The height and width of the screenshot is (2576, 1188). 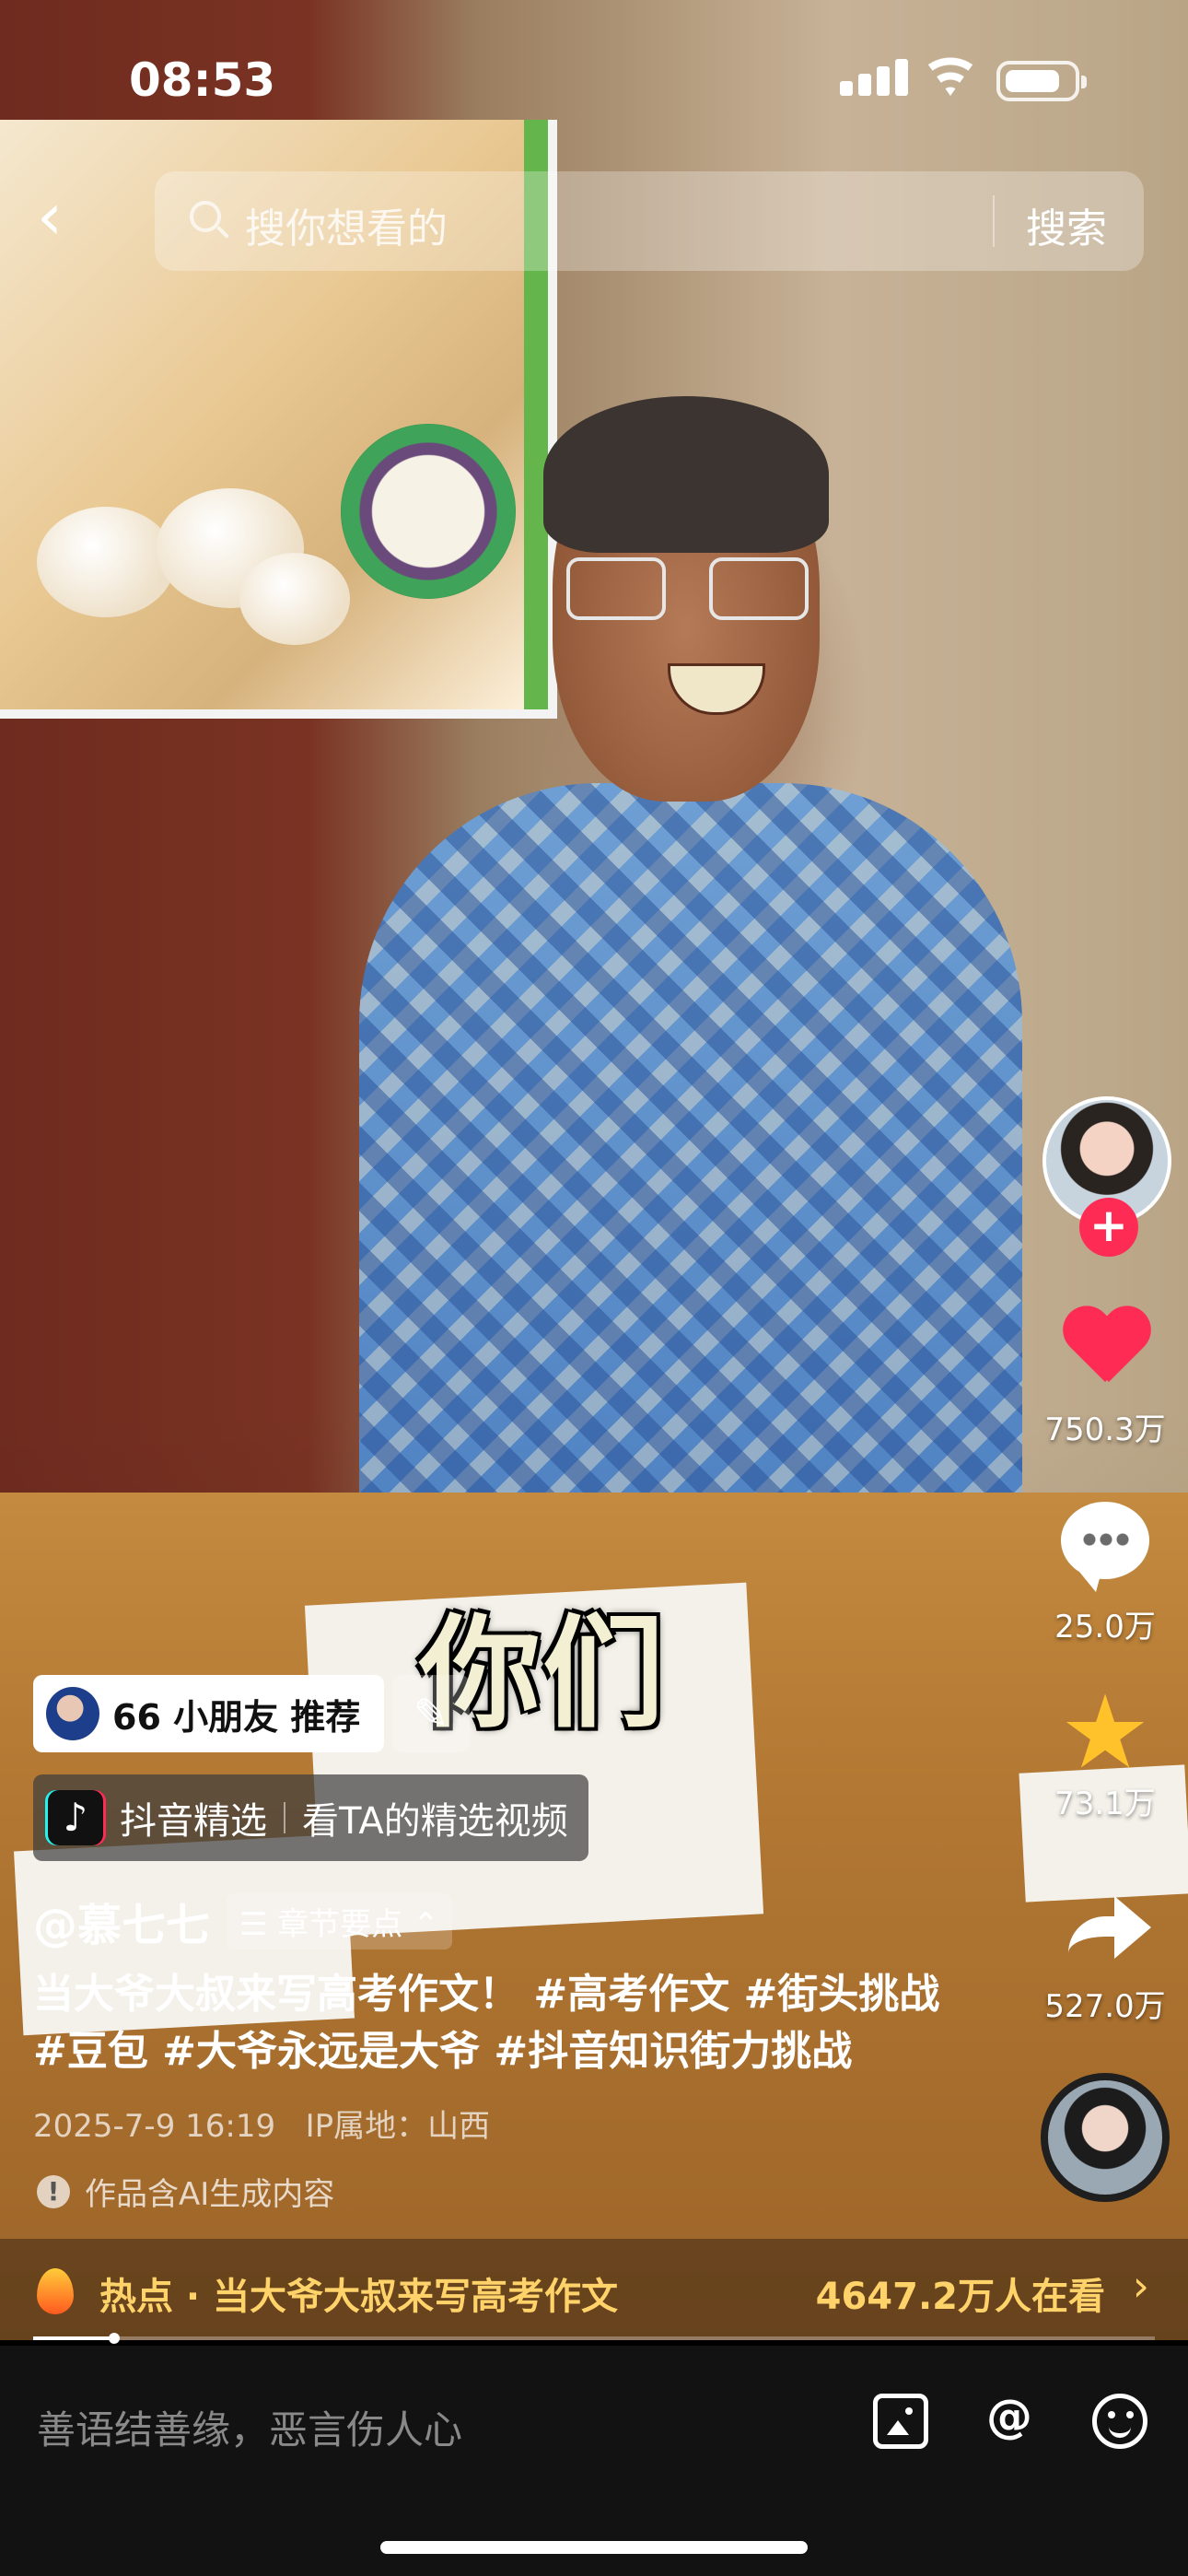 What do you see at coordinates (951, 76) in the screenshot?
I see `wifi-icon` at bounding box center [951, 76].